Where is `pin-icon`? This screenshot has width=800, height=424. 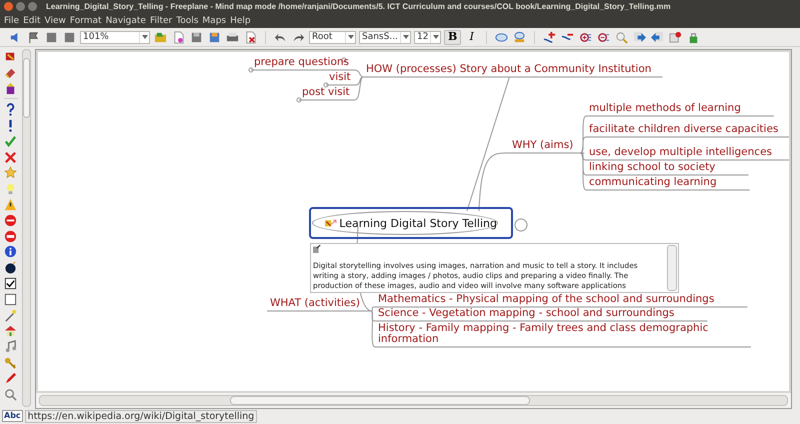 pin-icon is located at coordinates (675, 37).